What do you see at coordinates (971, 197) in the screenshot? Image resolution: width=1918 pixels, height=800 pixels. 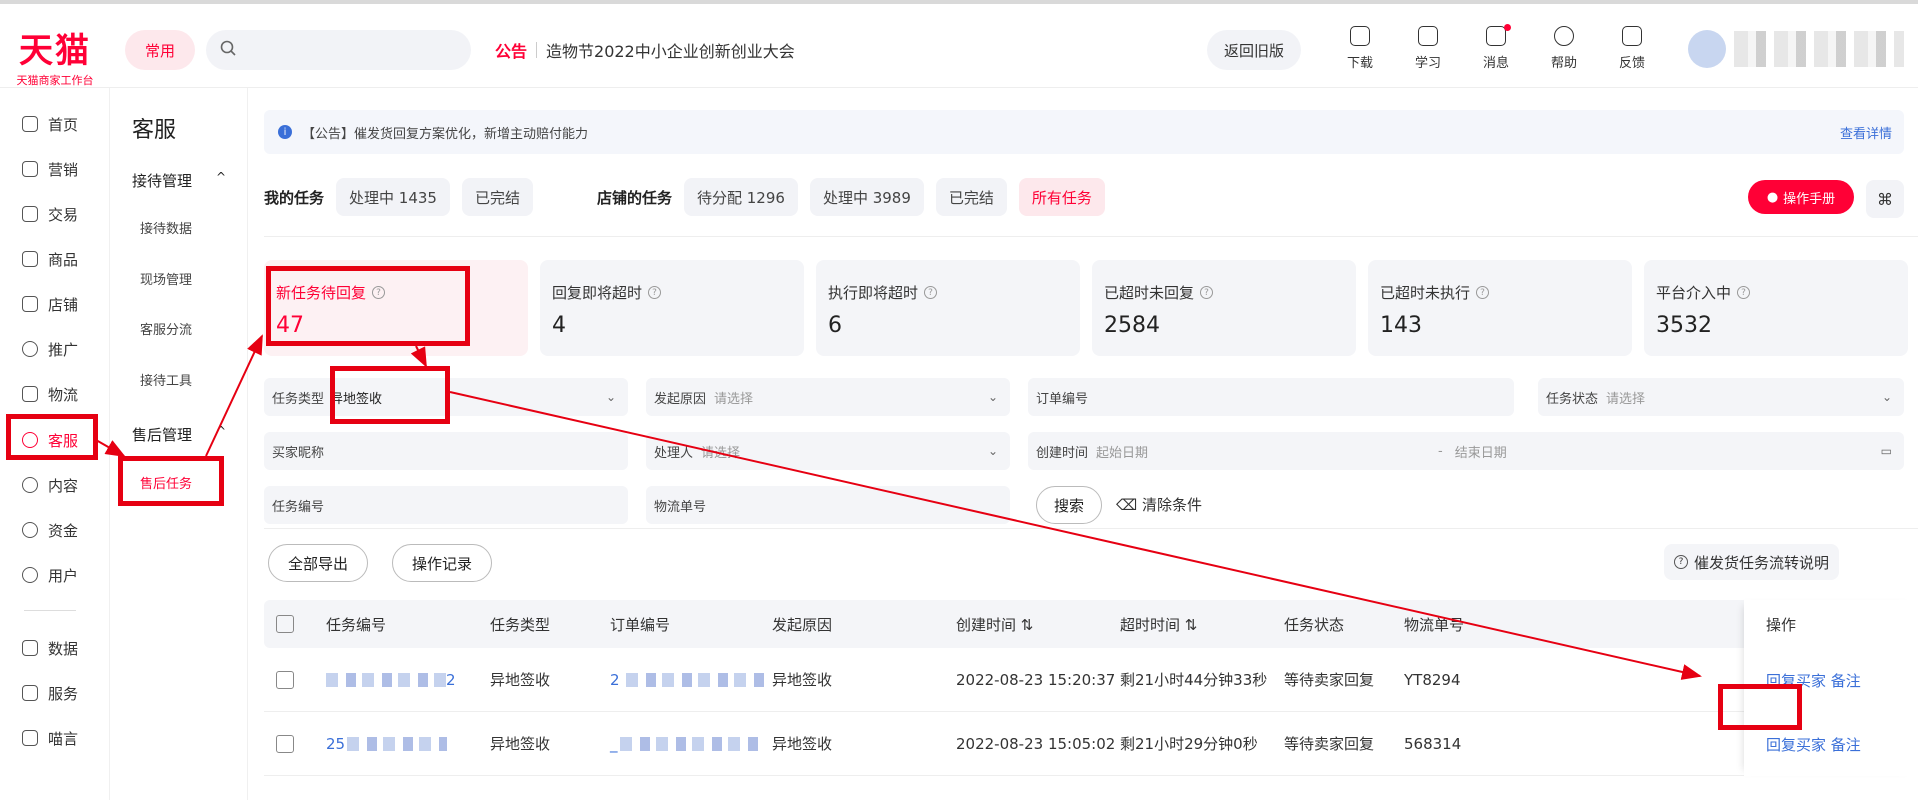 I see `tab-shop-completed: 已完结` at bounding box center [971, 197].